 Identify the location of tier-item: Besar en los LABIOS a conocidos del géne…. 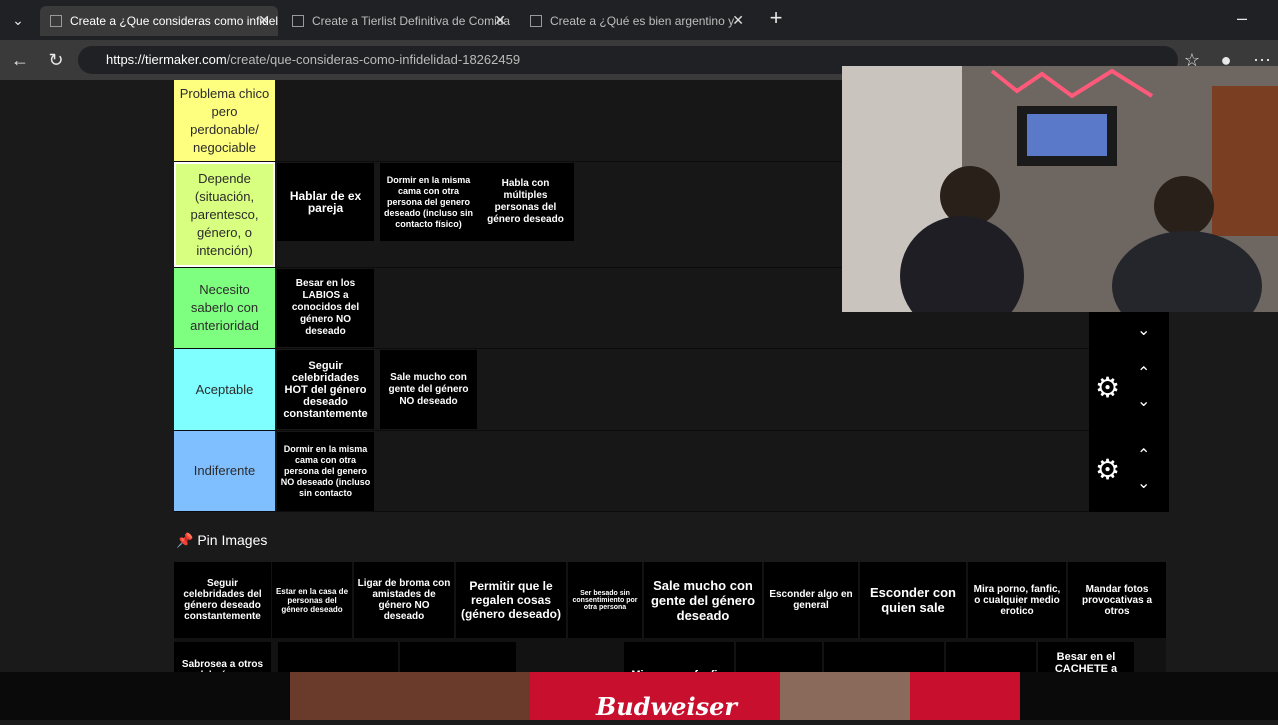
(325, 308).